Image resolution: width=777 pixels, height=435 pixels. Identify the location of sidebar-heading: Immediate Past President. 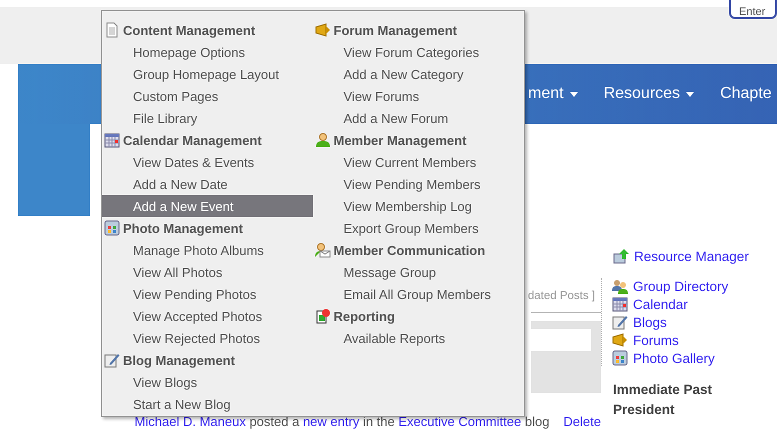
(663, 400).